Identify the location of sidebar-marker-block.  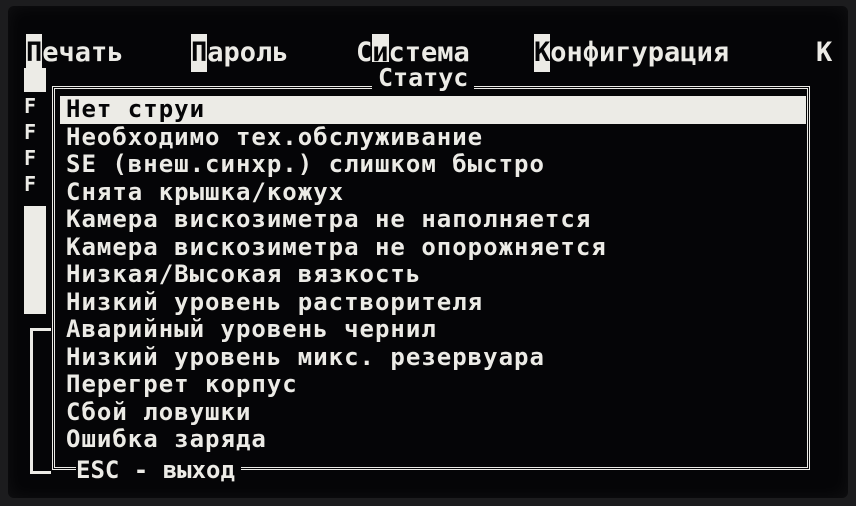
(35, 260).